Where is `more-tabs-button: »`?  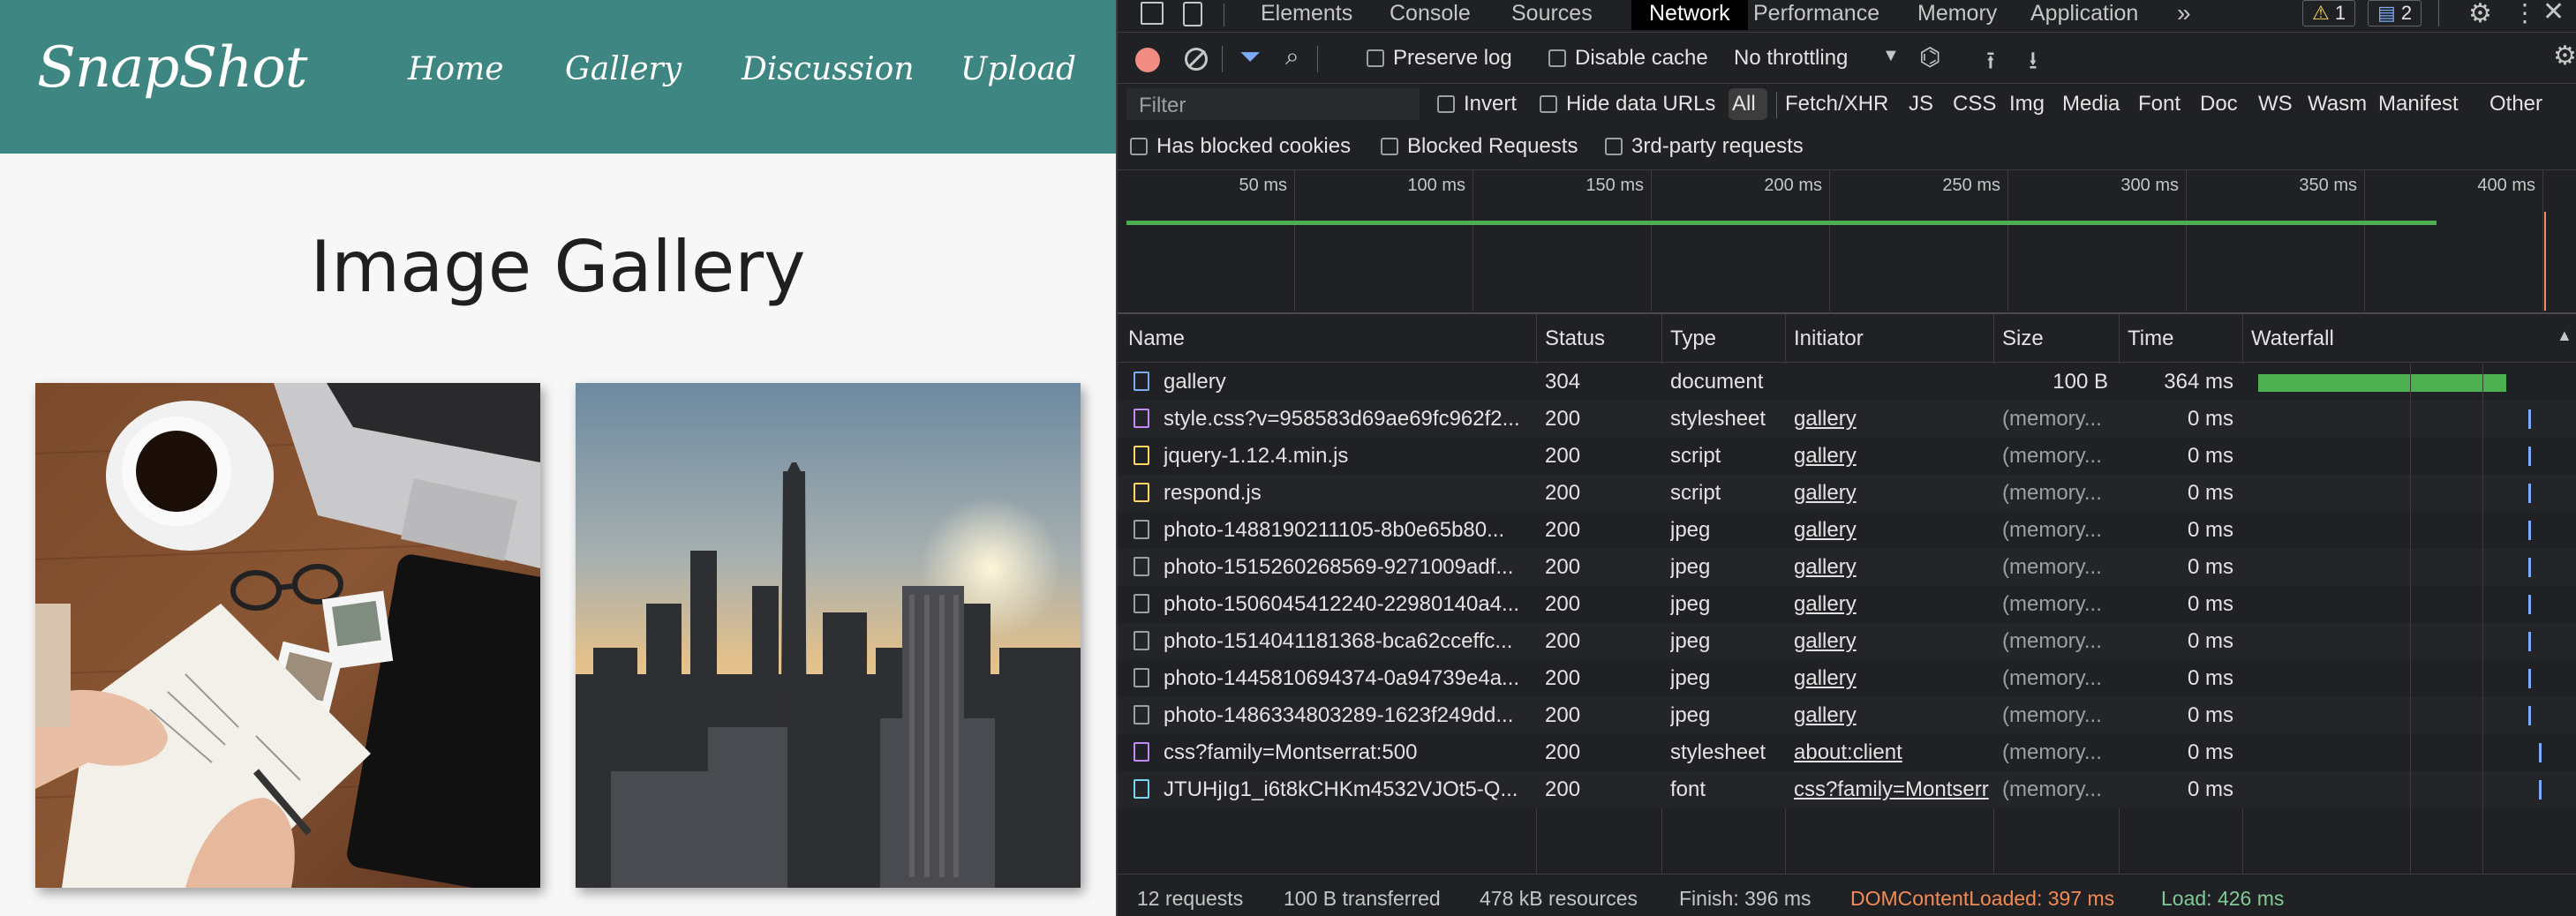
more-tabs-button: » is located at coordinates (2184, 15).